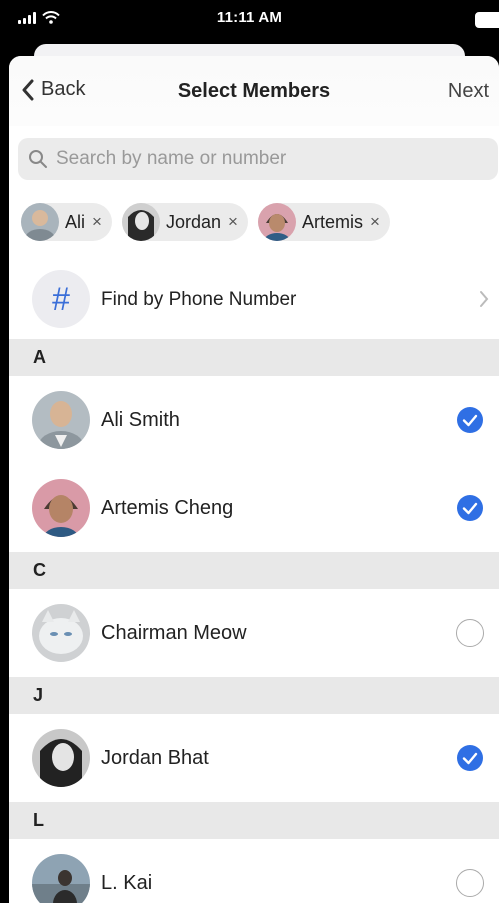  What do you see at coordinates (38, 695) in the screenshot?
I see `section-letter: J` at bounding box center [38, 695].